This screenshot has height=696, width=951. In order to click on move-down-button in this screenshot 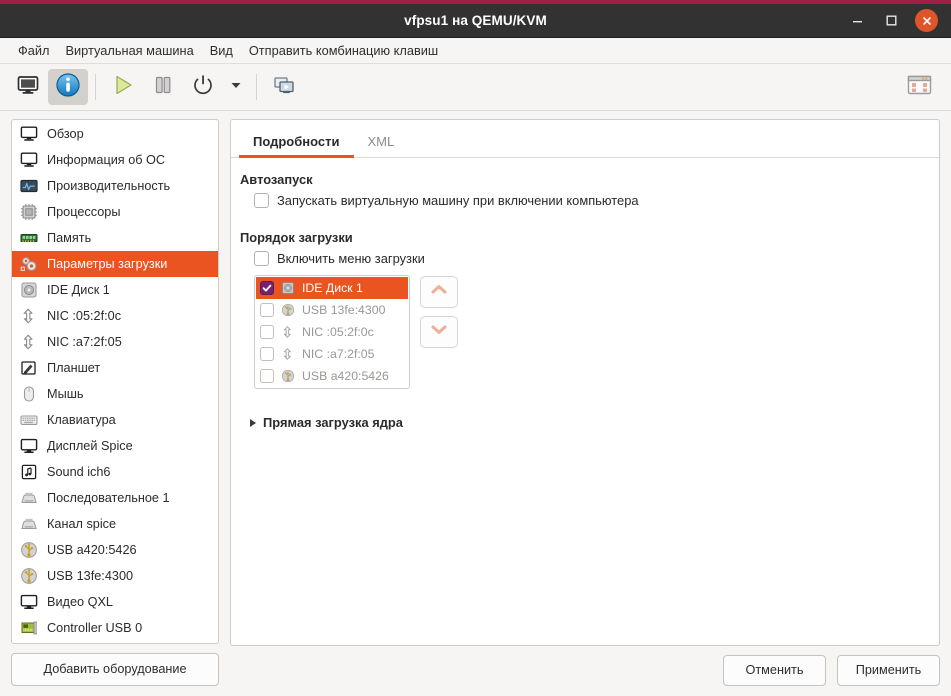, I will do `click(439, 332)`.